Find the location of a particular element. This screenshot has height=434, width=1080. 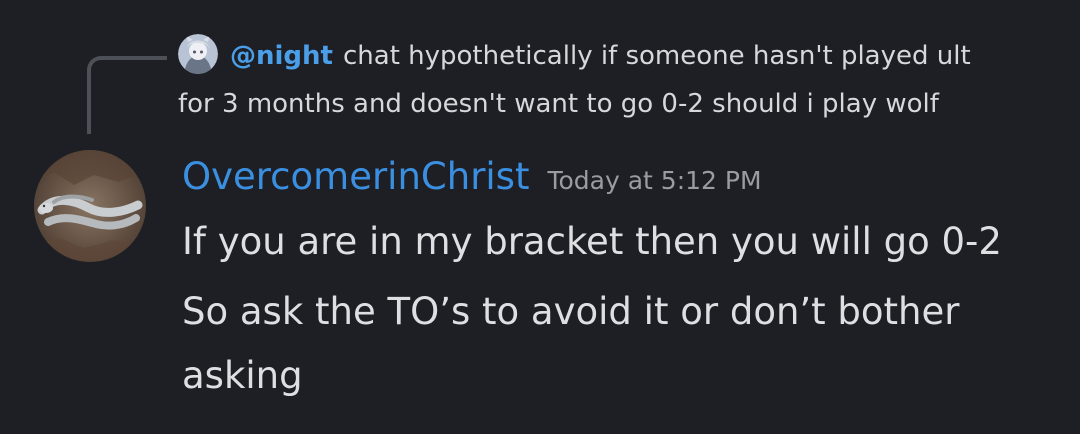

author-avatar is located at coordinates (90, 206).